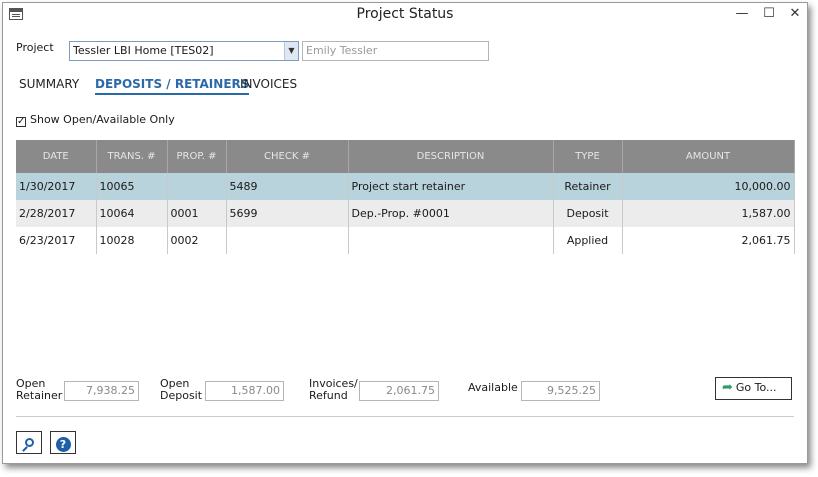  I want to click on cell-trans: 10065, so click(132, 186).